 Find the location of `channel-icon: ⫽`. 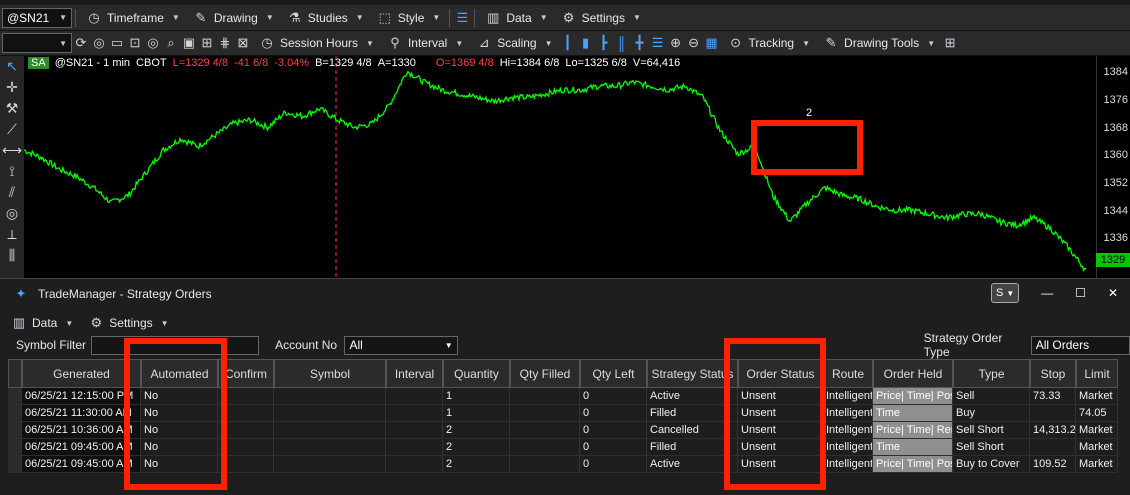

channel-icon: ⫽ is located at coordinates (12, 192).